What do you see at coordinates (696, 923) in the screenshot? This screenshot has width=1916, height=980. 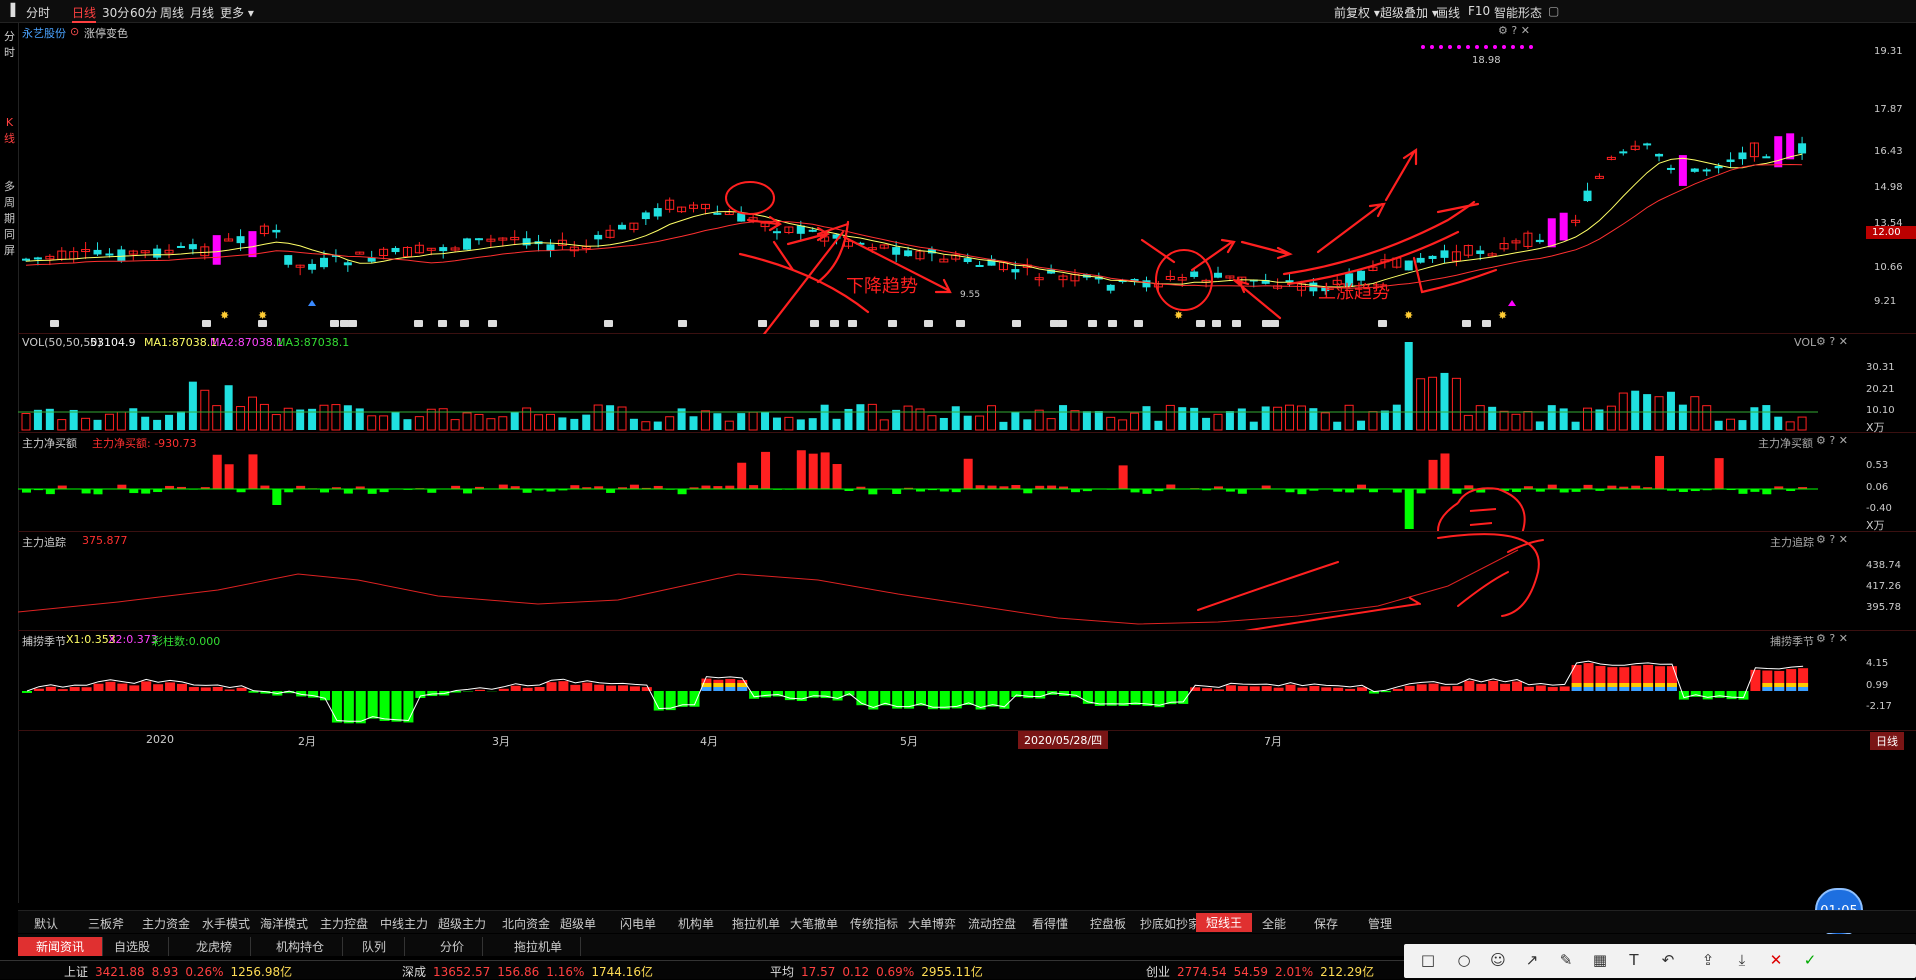 I see `indicator-tab: 机构单` at bounding box center [696, 923].